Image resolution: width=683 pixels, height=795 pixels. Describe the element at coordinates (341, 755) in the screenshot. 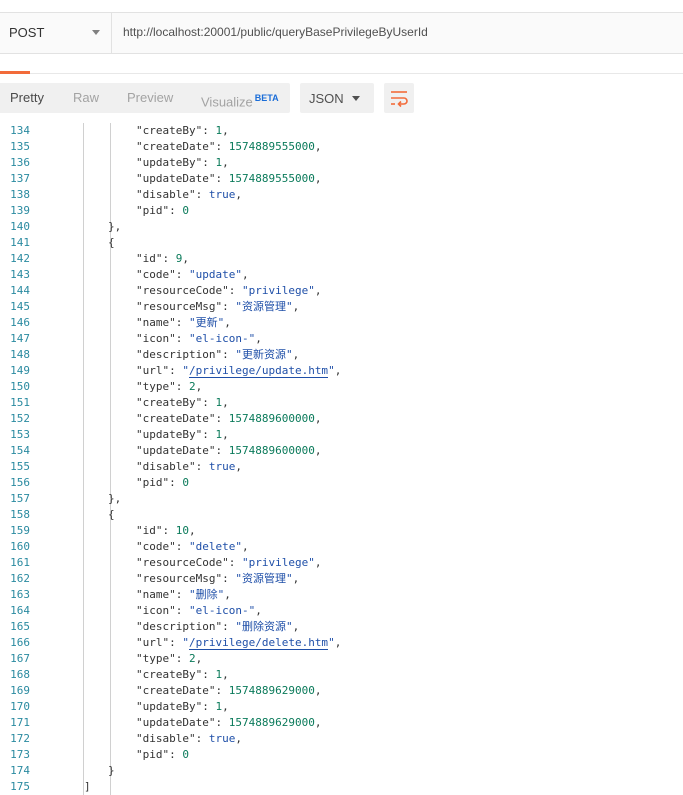

I see `code-line: 173 "pid": 0` at that location.